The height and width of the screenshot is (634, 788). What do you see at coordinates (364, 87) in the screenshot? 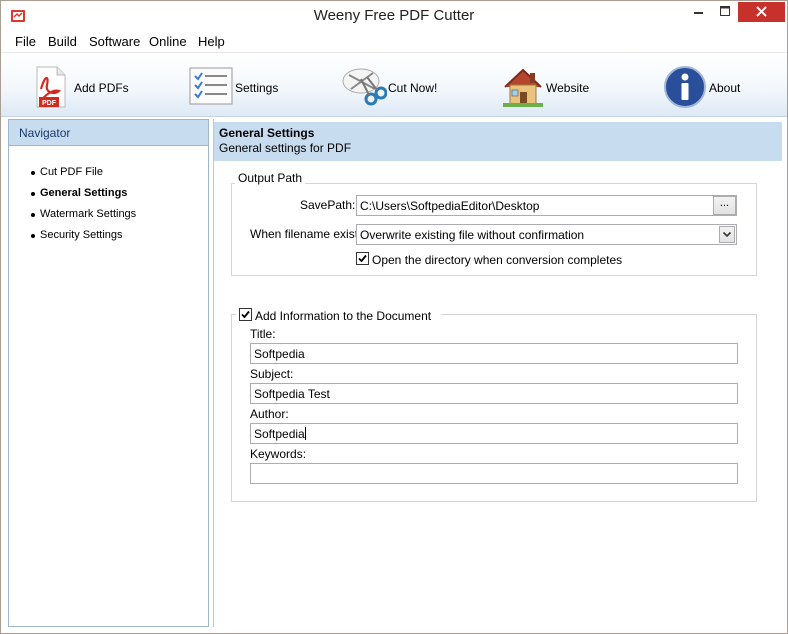
I see `scissors-icon` at bounding box center [364, 87].